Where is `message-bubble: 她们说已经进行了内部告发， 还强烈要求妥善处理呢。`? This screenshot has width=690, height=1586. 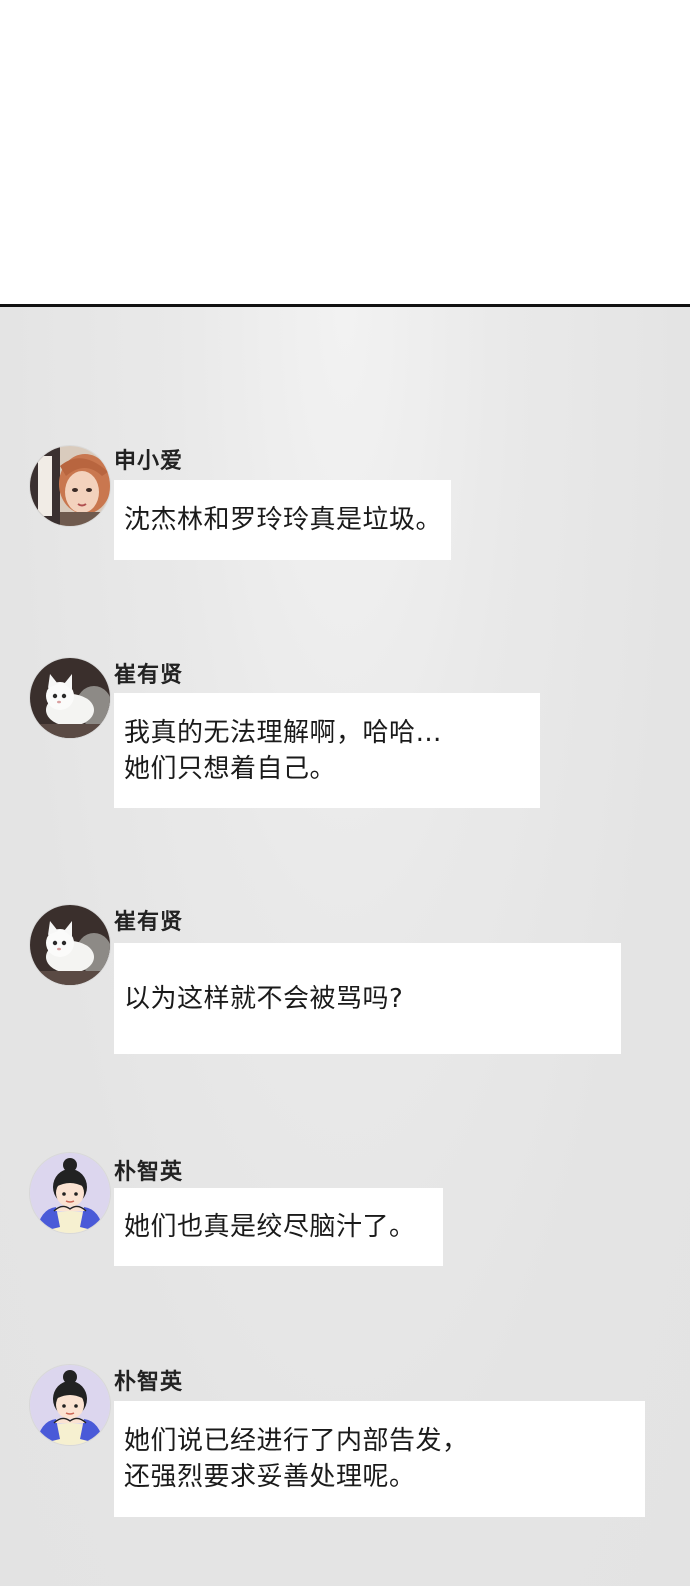
message-bubble: 她们说已经进行了内部告发， 还强烈要求妥善处理呢。 is located at coordinates (379, 1459).